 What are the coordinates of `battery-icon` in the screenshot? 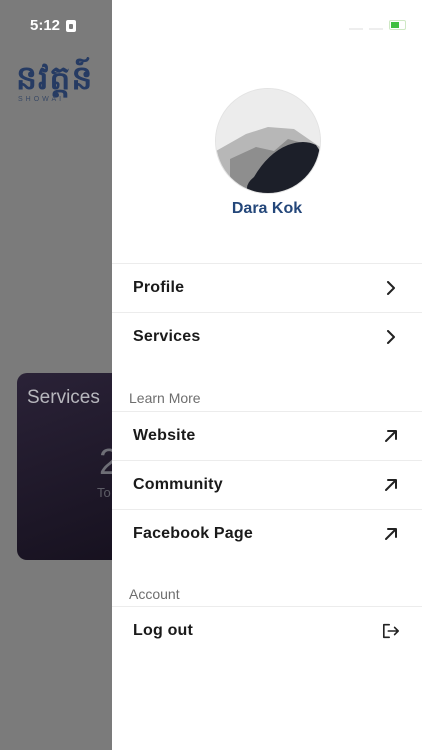 It's located at (397, 24).